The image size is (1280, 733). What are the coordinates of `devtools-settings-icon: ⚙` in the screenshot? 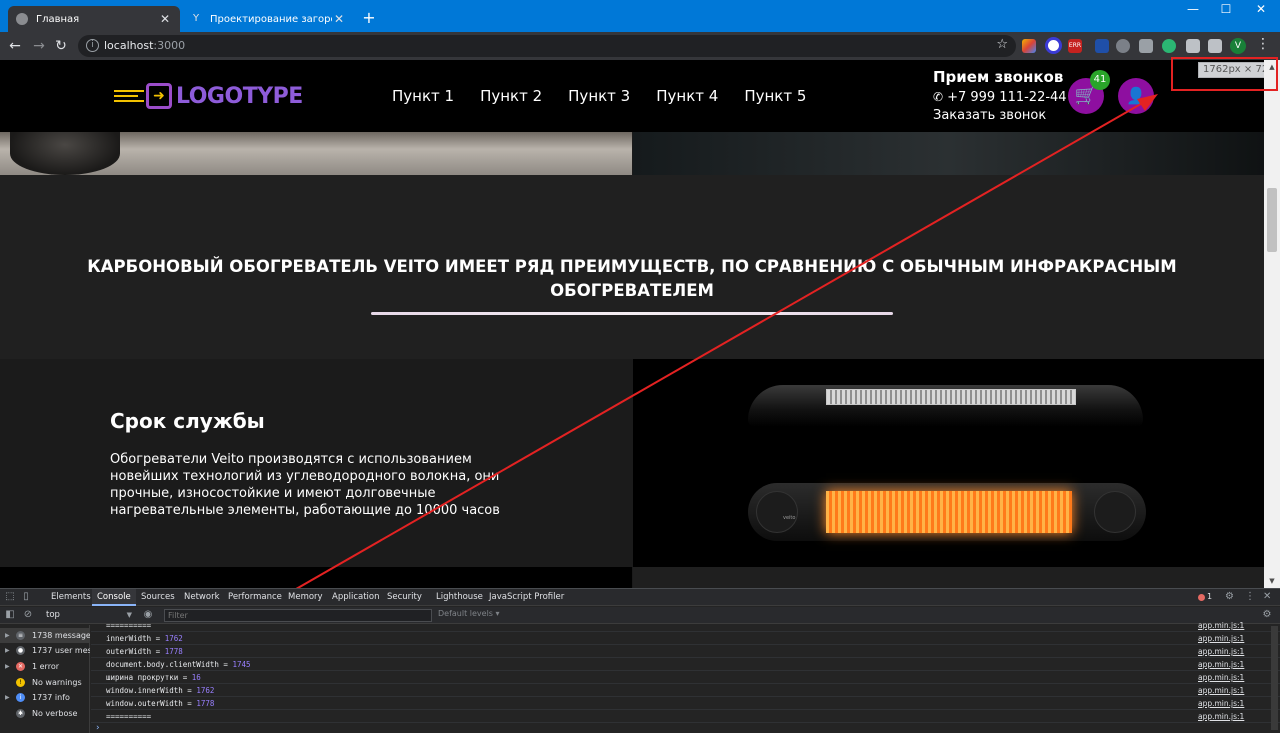 It's located at (1229, 596).